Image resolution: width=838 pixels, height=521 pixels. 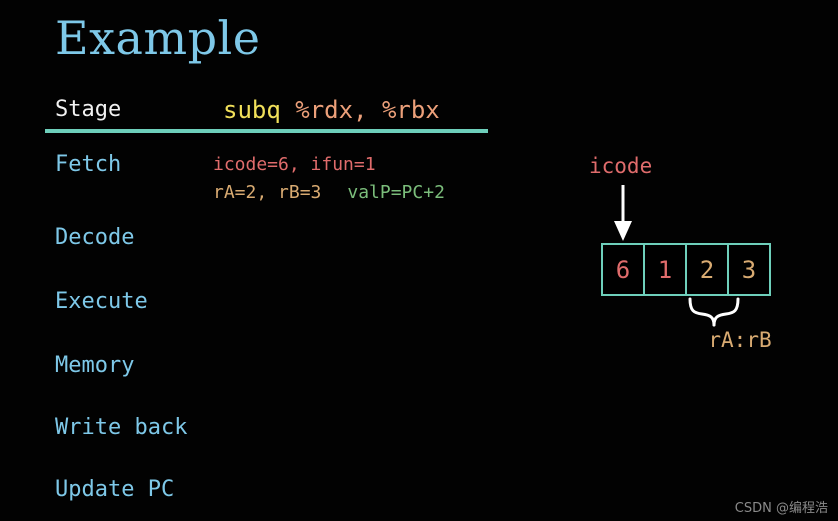 I want to click on icode-arrow-icon, so click(x=623, y=213).